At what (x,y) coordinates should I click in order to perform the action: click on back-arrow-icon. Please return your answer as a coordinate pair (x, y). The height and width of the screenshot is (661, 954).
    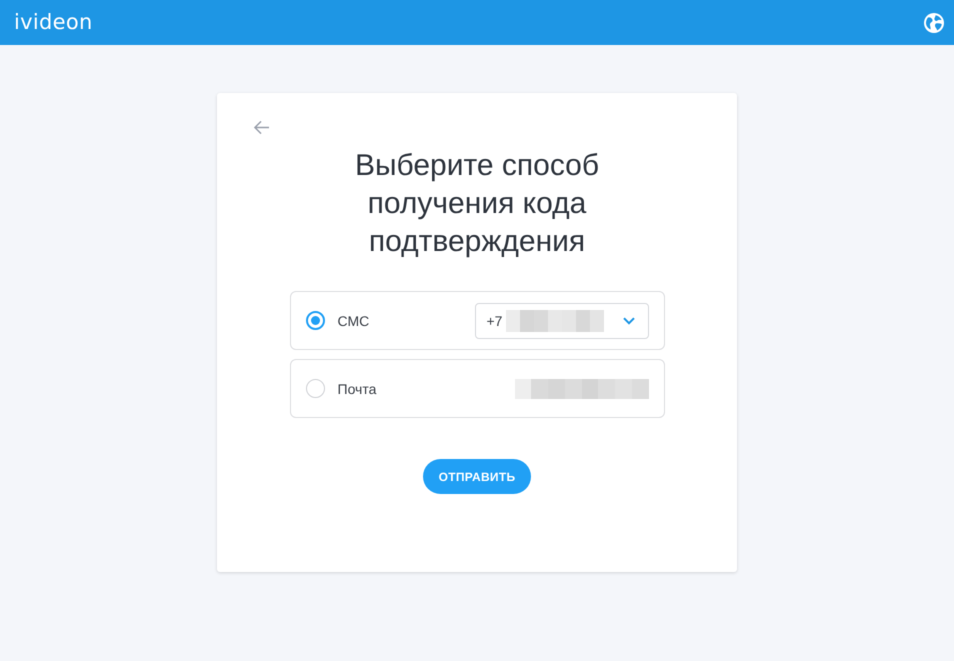
    Looking at the image, I should click on (261, 127).